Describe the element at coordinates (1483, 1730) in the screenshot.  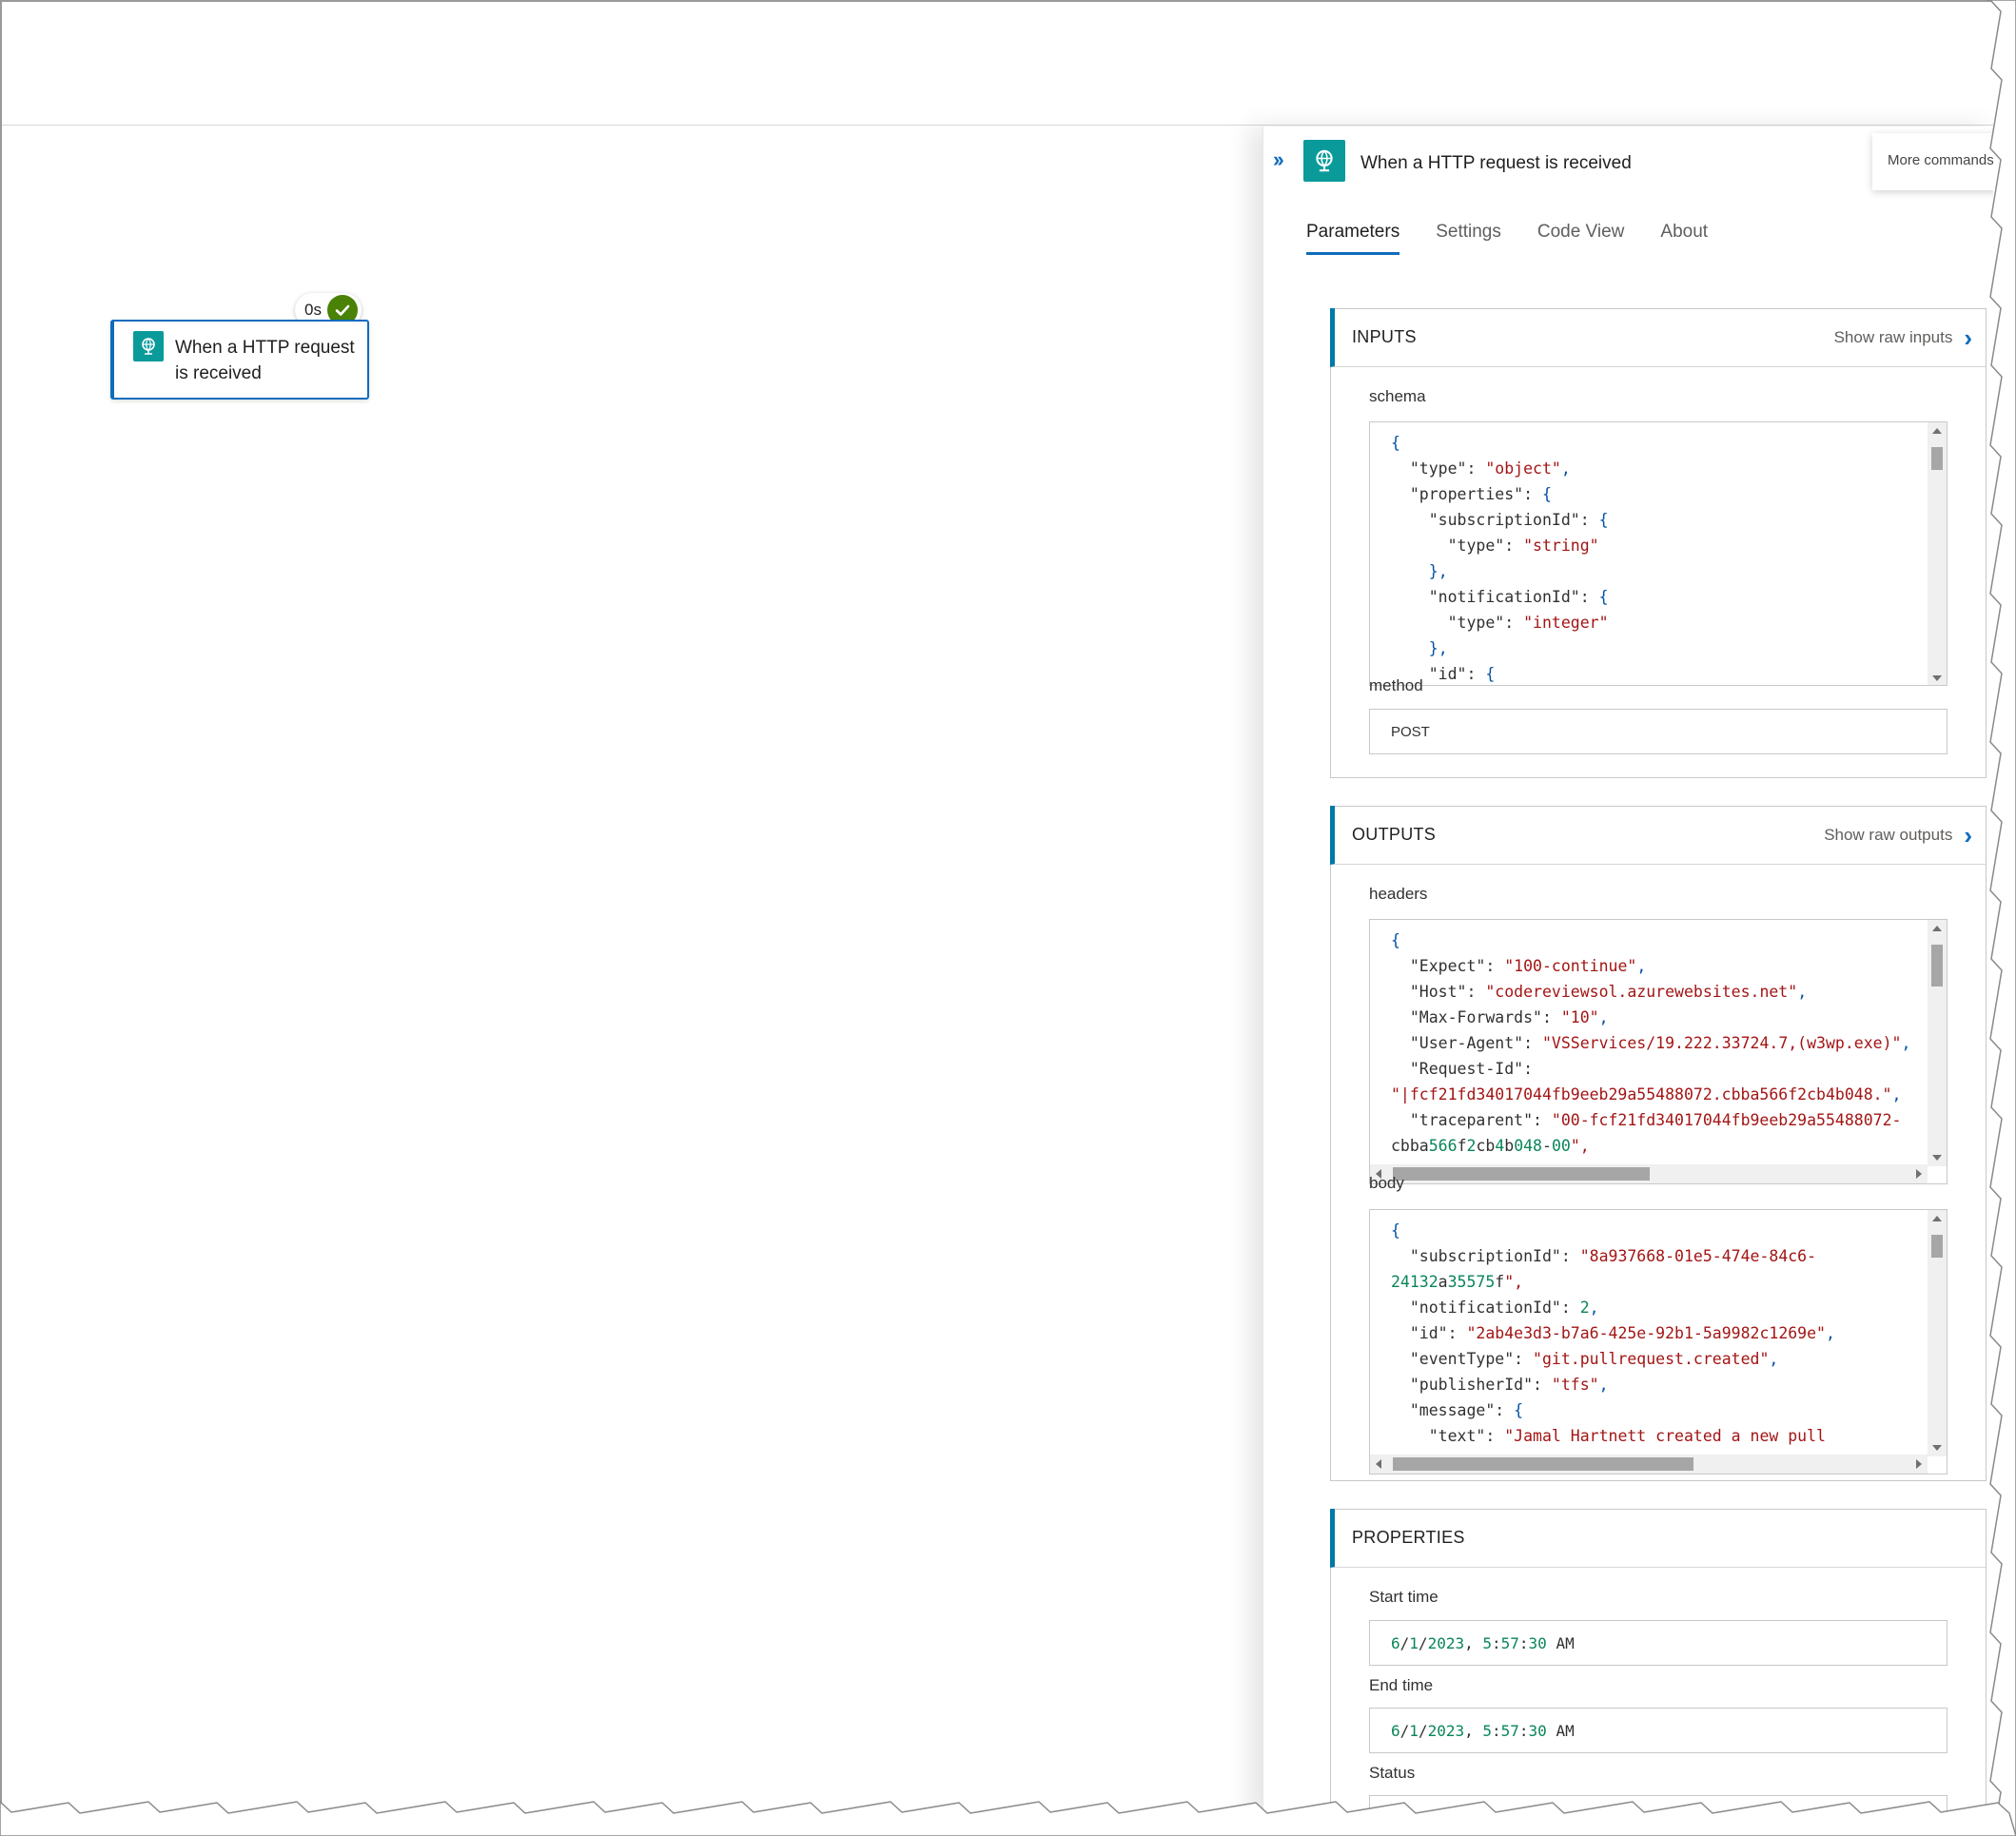
I see `end-time-value: 6/1/2023, 5:57:30 AM` at that location.